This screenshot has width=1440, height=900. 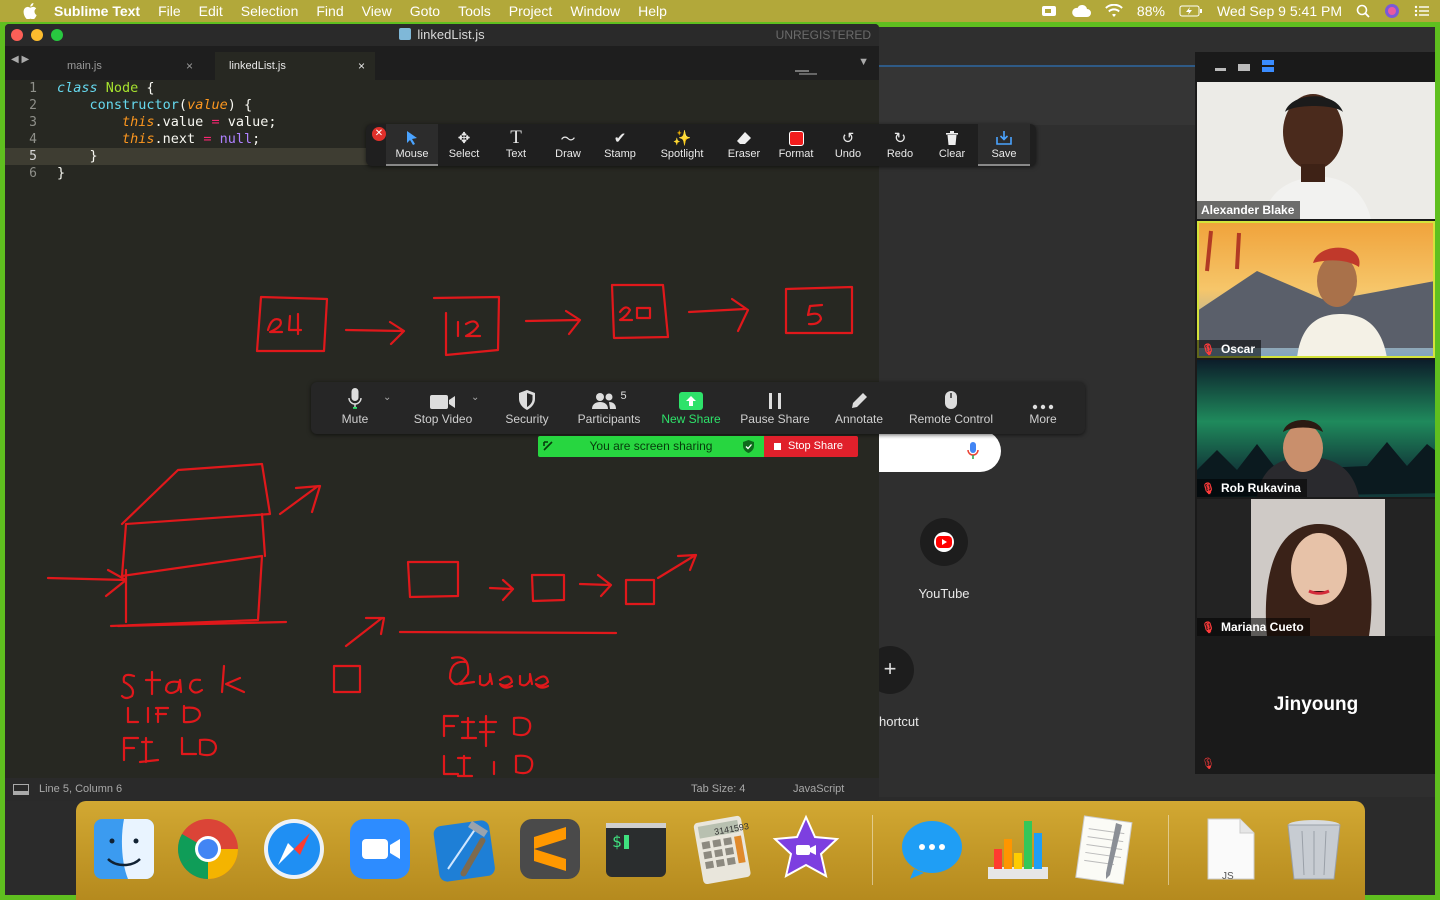 What do you see at coordinates (295, 66) in the screenshot?
I see `tab-linkedlist-js: linkedList.js ×` at bounding box center [295, 66].